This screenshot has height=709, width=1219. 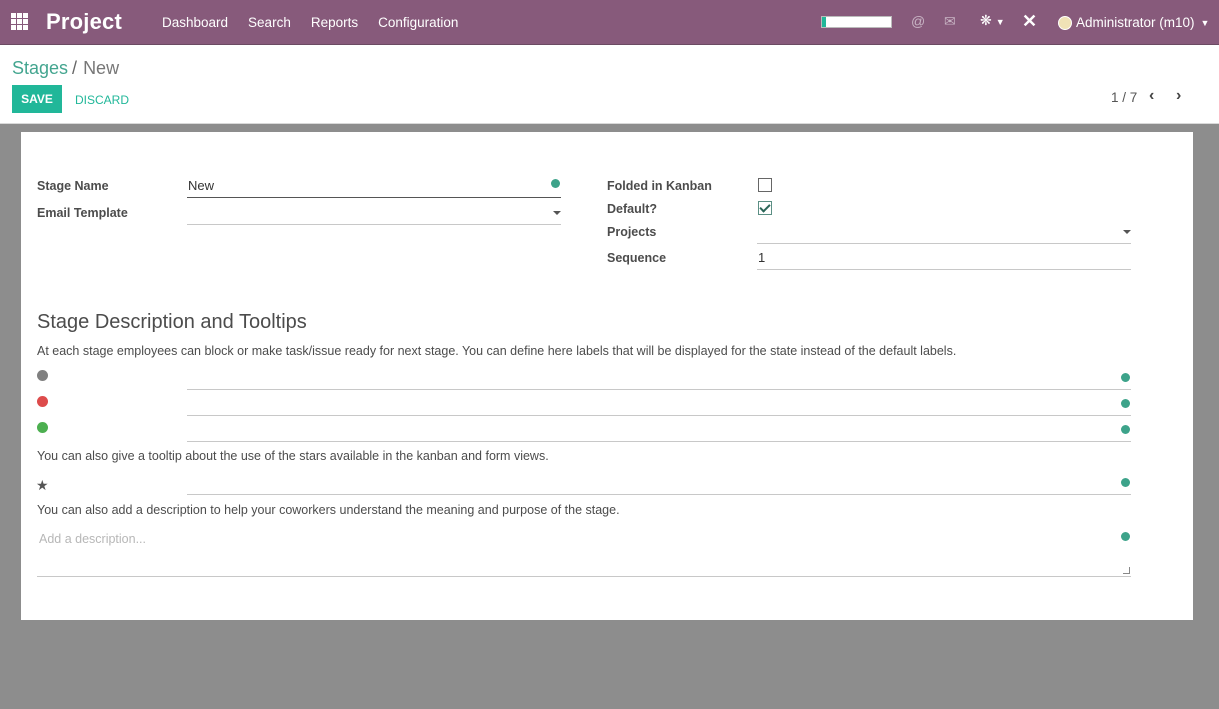 I want to click on folded-kanban-checkbox, so click(x=765, y=185).